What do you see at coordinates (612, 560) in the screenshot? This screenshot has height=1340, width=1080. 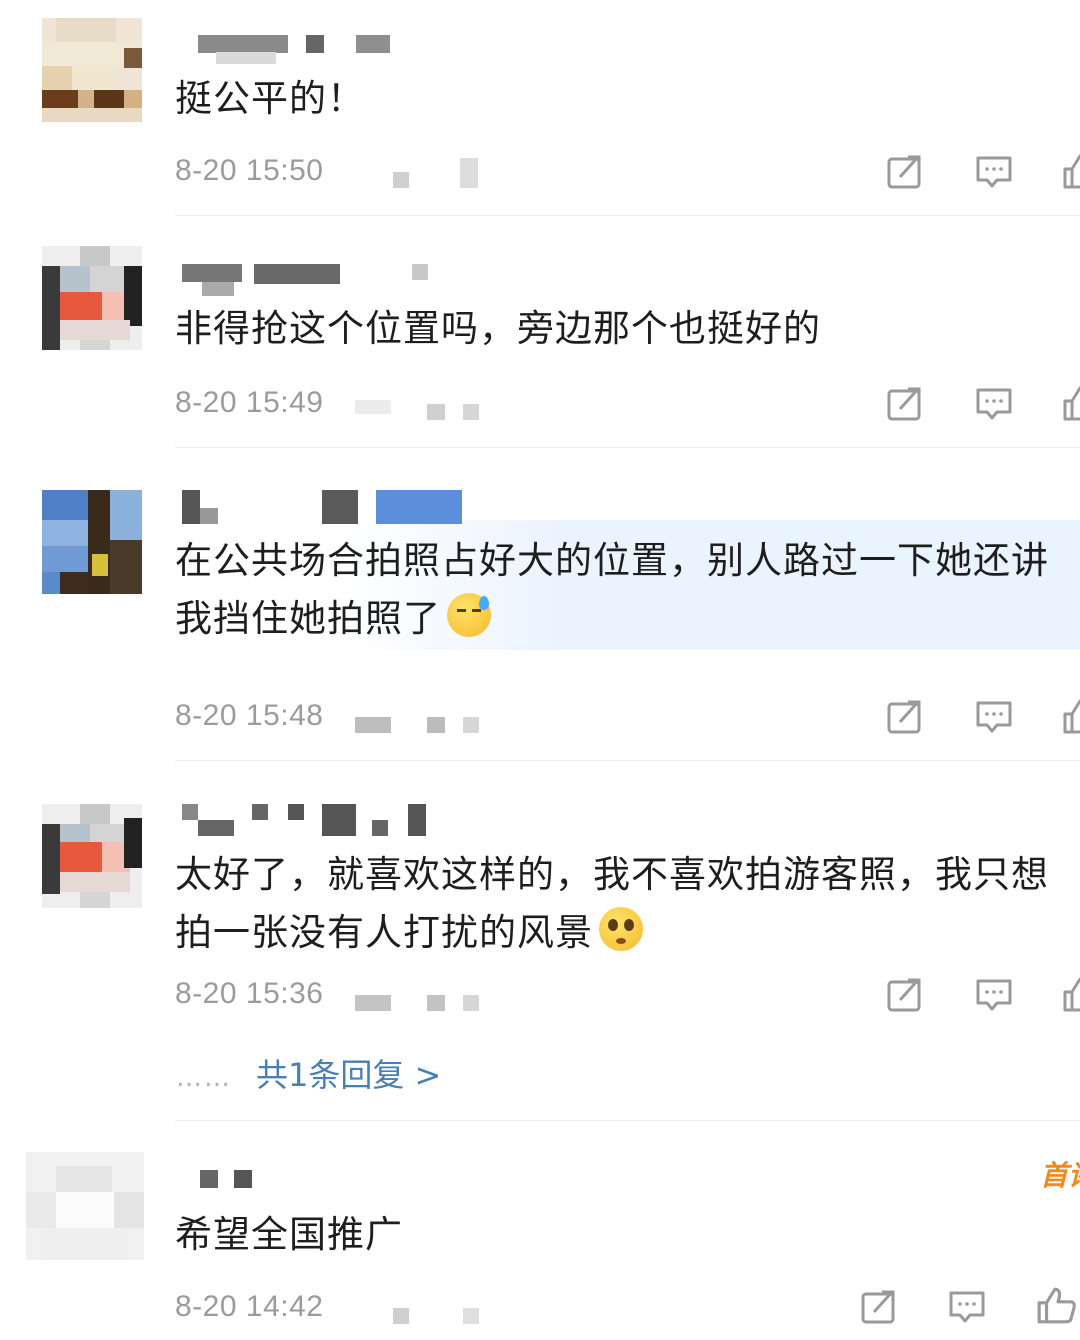 I see `comment-text: 在公共场合拍照占好大的位置，别人路过一下她还讲` at bounding box center [612, 560].